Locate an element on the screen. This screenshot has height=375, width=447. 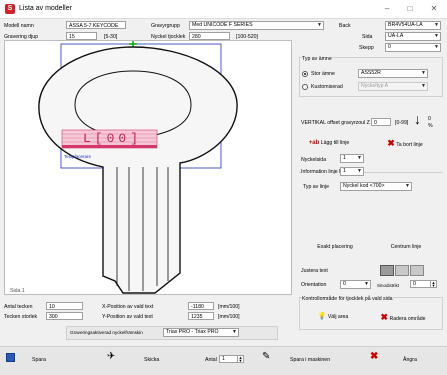
step-value: 0 is located at coordinates (389, 47).